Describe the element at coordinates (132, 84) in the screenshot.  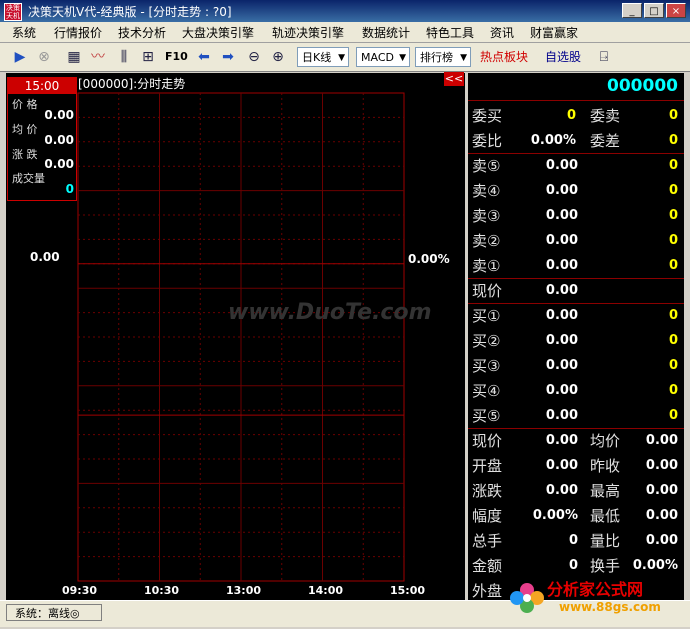
I see `chart-title: [000000]:分时走势` at that location.